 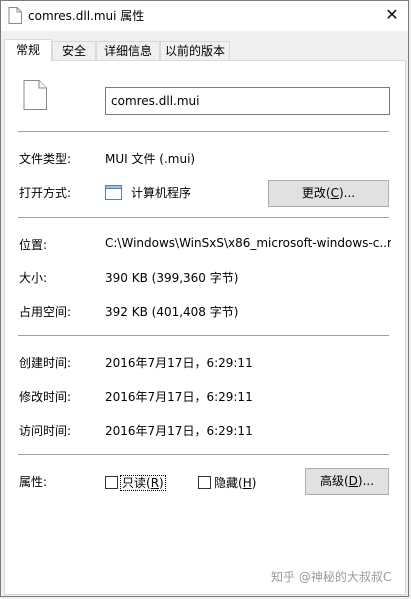 I want to click on close-button: ✕, so click(x=392, y=15).